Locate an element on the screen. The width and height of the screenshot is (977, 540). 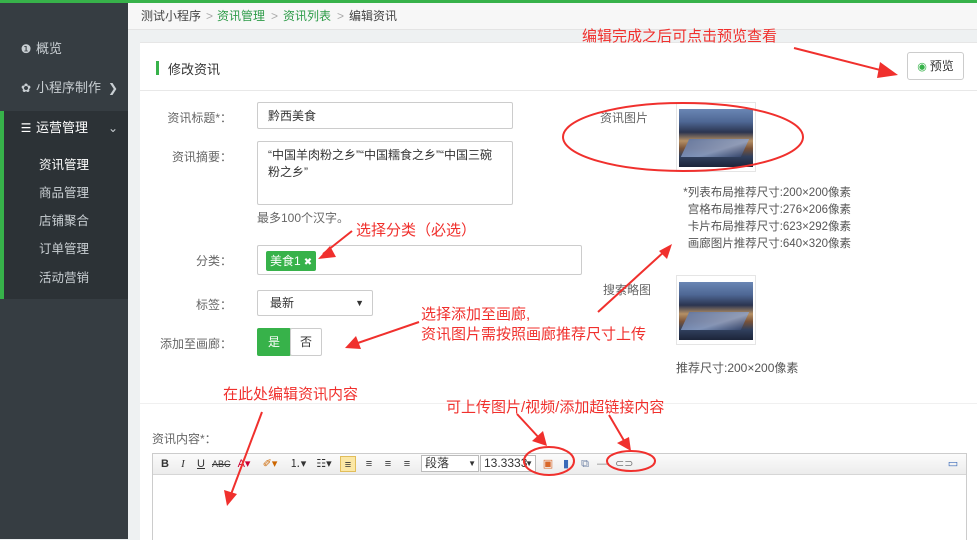
bold-icon: B is located at coordinates (165, 464).